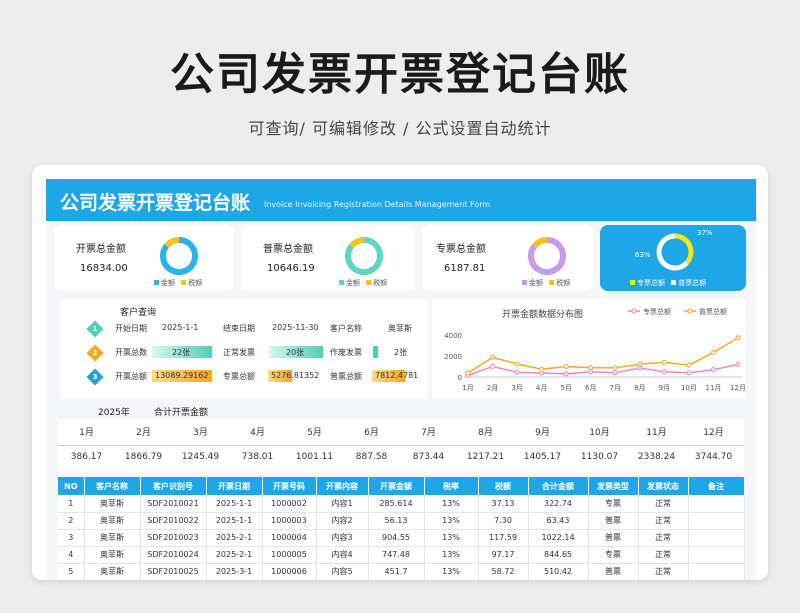 Image resolution: width=800 pixels, height=613 pixels. I want to click on table-cell: 5, so click(71, 571).